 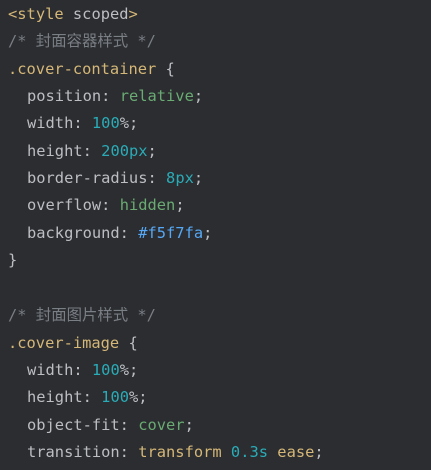 I want to click on tag-close-bracket: >, so click(x=133, y=14).